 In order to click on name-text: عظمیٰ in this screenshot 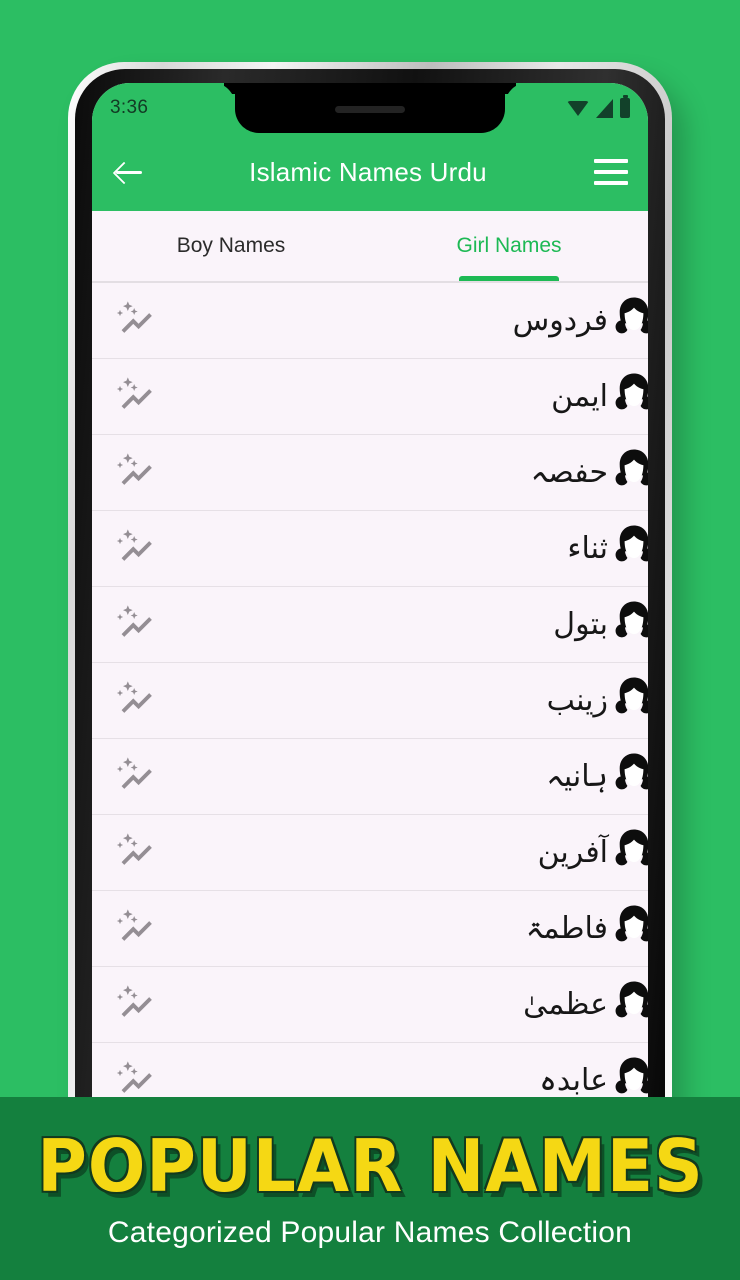, I will do `click(565, 1004)`.